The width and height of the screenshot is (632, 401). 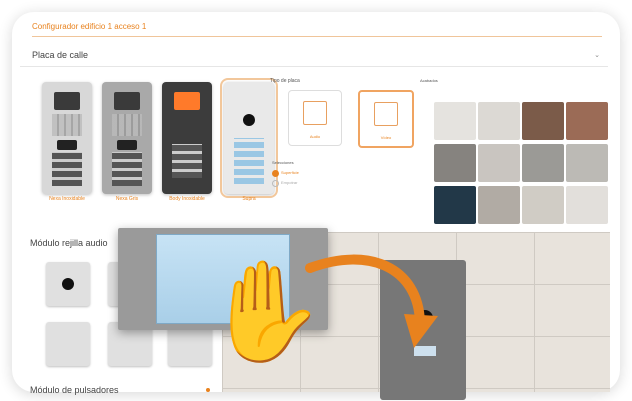 What do you see at coordinates (315, 136) in the screenshot?
I see `plate-type-audio-label: Audio` at bounding box center [315, 136].